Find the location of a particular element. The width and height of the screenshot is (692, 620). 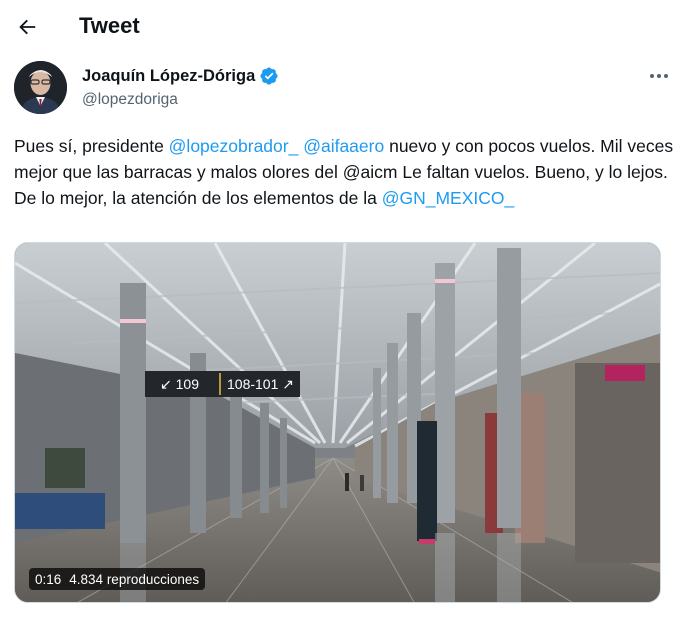

avatar is located at coordinates (40, 87).